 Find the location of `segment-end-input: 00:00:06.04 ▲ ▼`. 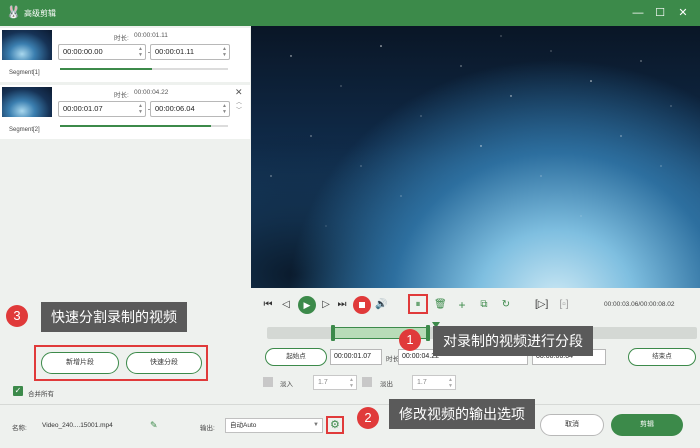

segment-end-input: 00:00:06.04 ▲ ▼ is located at coordinates (190, 109).